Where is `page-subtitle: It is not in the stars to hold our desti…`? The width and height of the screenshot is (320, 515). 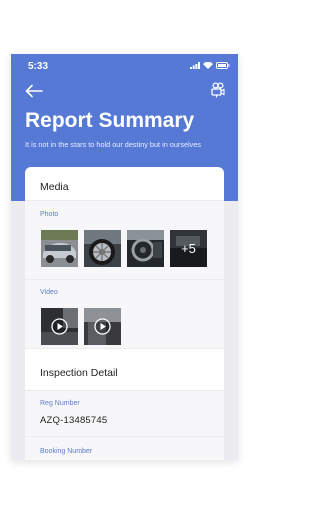
page-subtitle: It is not in the stars to hold our desti… is located at coordinates (113, 144).